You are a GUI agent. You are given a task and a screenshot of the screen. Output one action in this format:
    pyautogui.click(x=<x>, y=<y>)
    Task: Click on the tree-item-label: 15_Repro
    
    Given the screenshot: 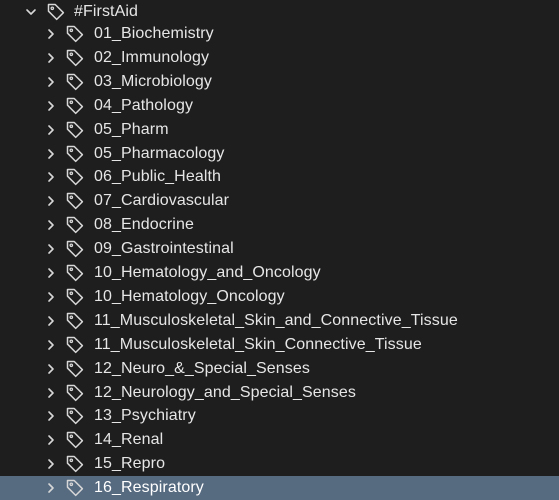 What is the action you would take?
    pyautogui.click(x=130, y=464)
    